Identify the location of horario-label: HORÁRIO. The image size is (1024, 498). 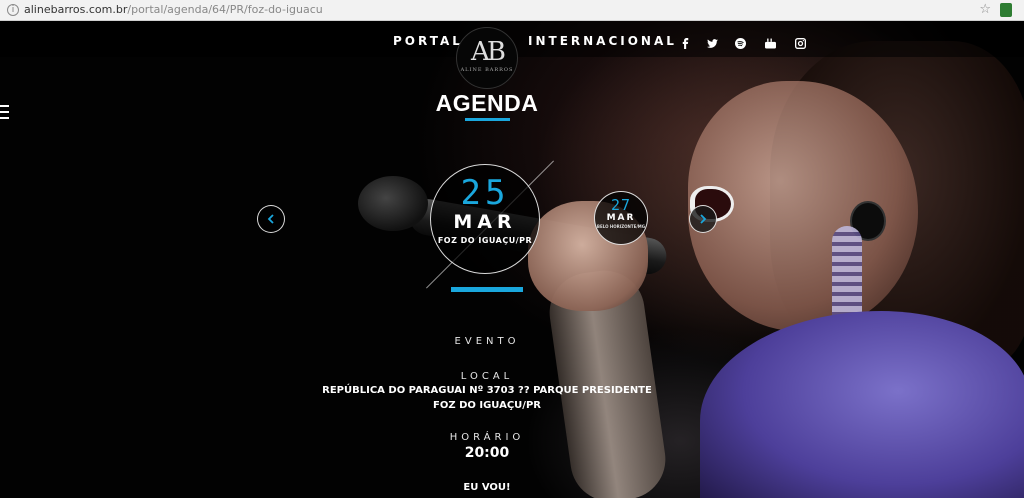
(487, 437).